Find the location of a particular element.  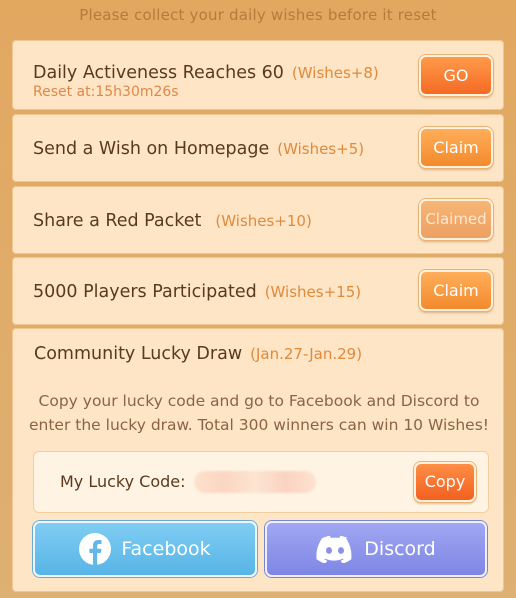

copy-button: Copy is located at coordinates (445, 482).